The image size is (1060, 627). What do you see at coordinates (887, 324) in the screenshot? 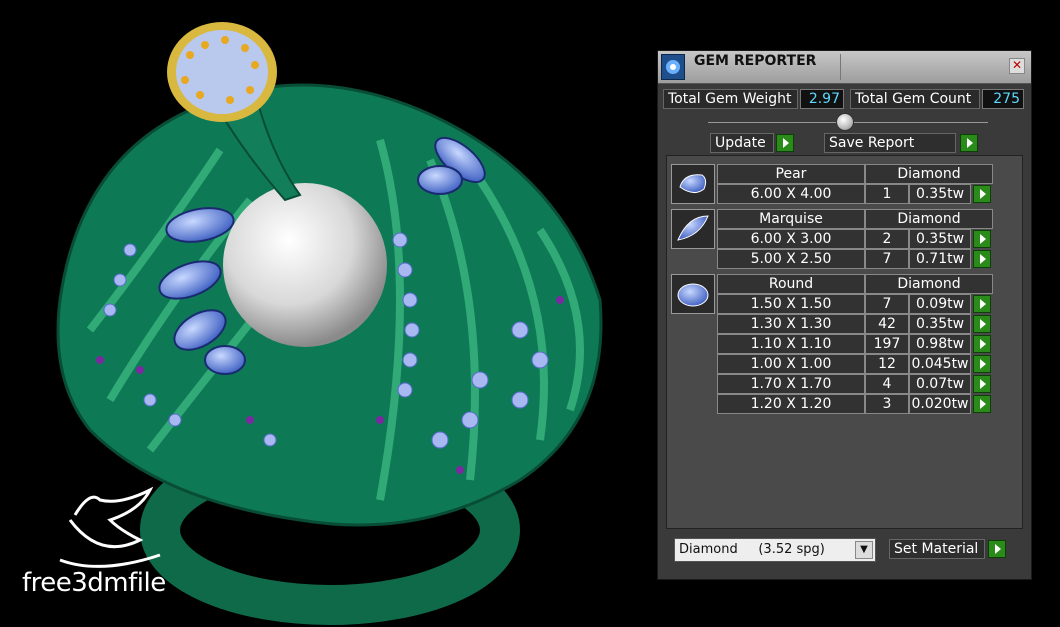
I see `gem-count: 42` at bounding box center [887, 324].